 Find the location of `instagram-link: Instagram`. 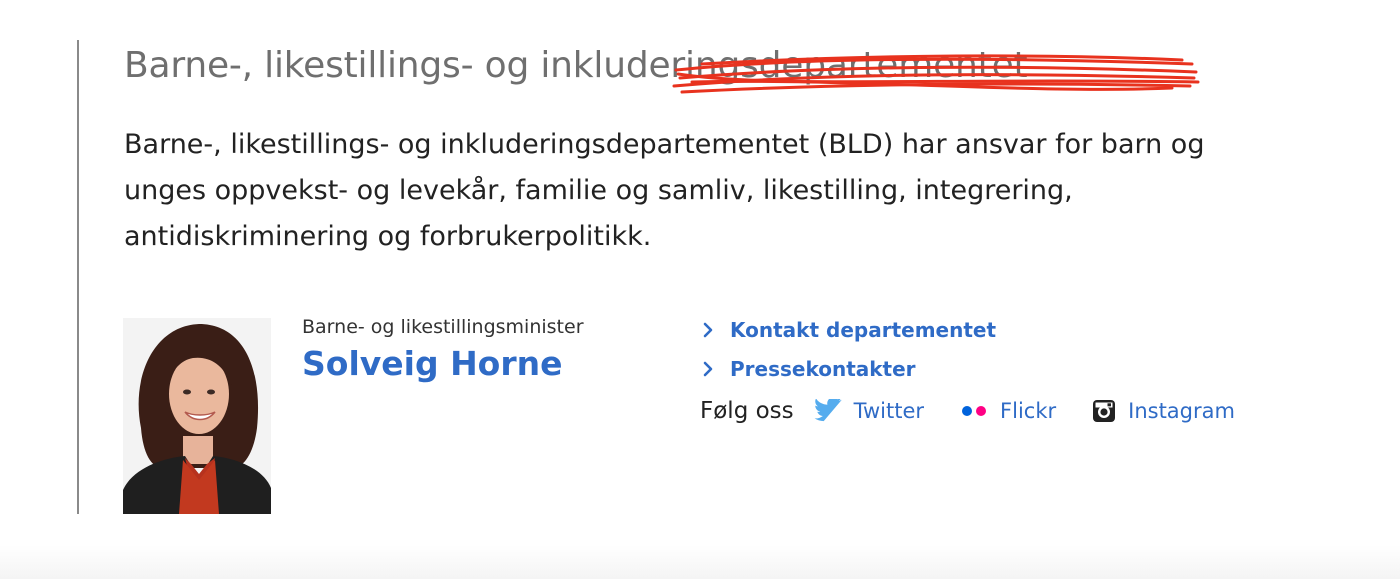

instagram-link: Instagram is located at coordinates (1163, 411).